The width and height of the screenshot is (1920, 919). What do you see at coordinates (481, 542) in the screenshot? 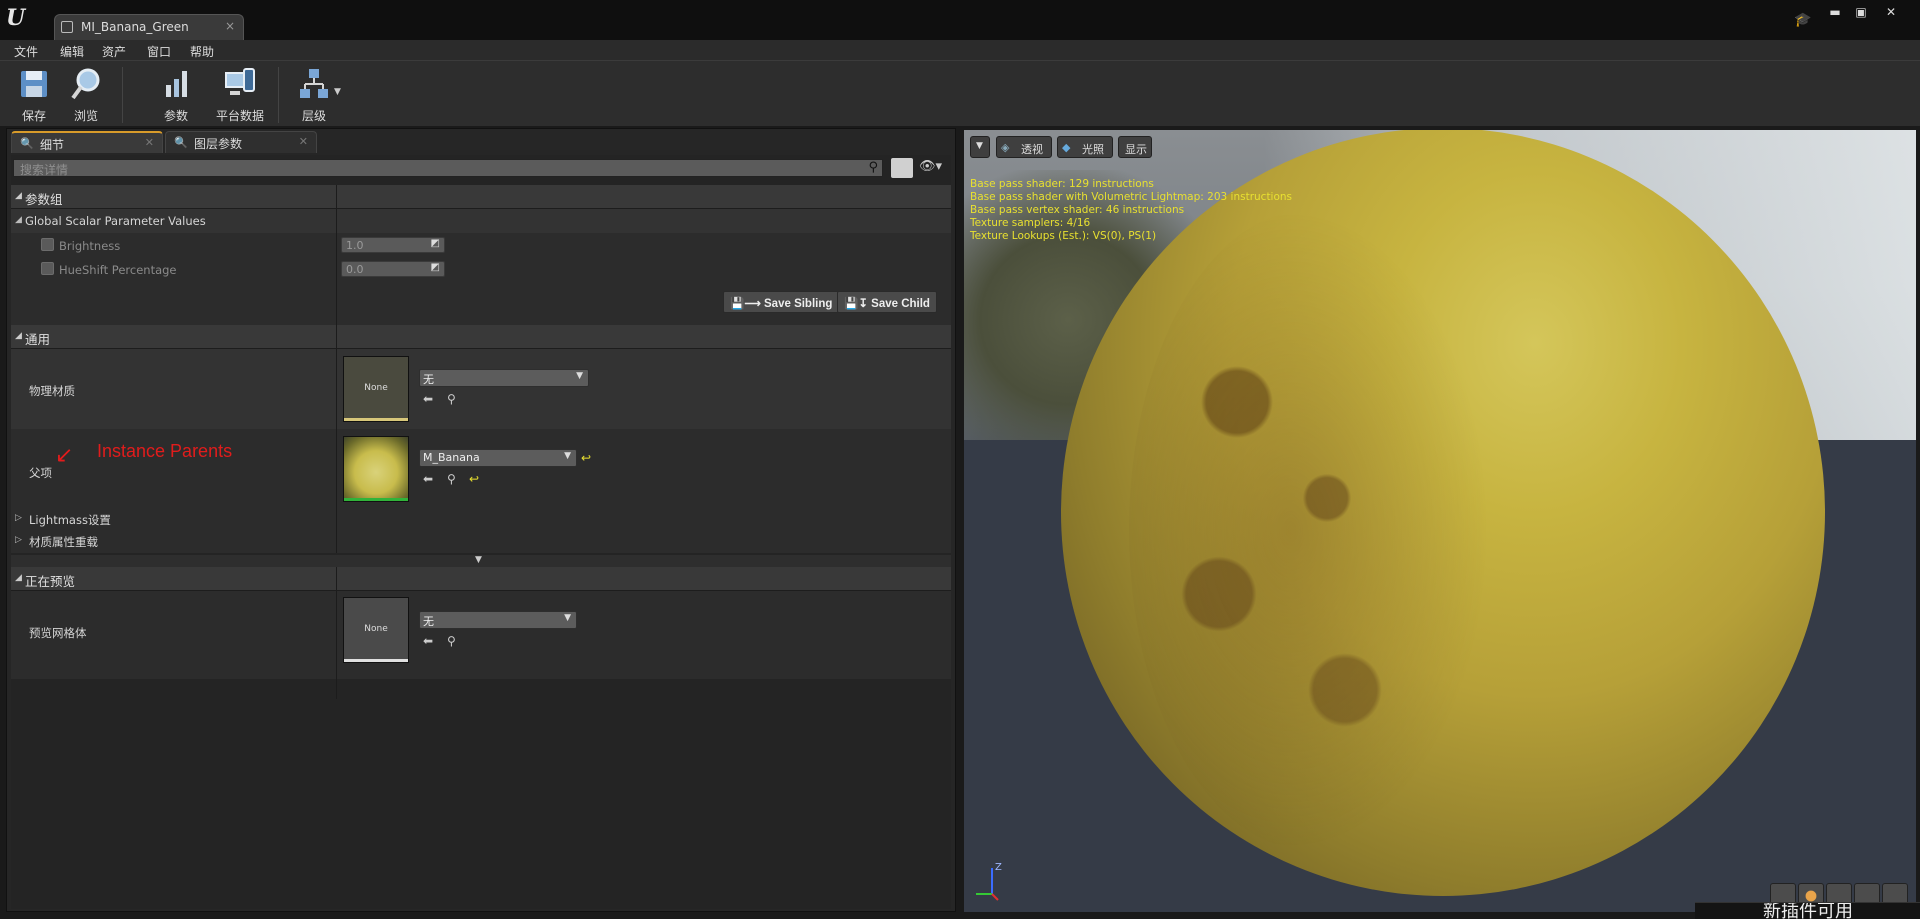
I see `material-override-row: ▷ 材质属性重载` at bounding box center [481, 542].